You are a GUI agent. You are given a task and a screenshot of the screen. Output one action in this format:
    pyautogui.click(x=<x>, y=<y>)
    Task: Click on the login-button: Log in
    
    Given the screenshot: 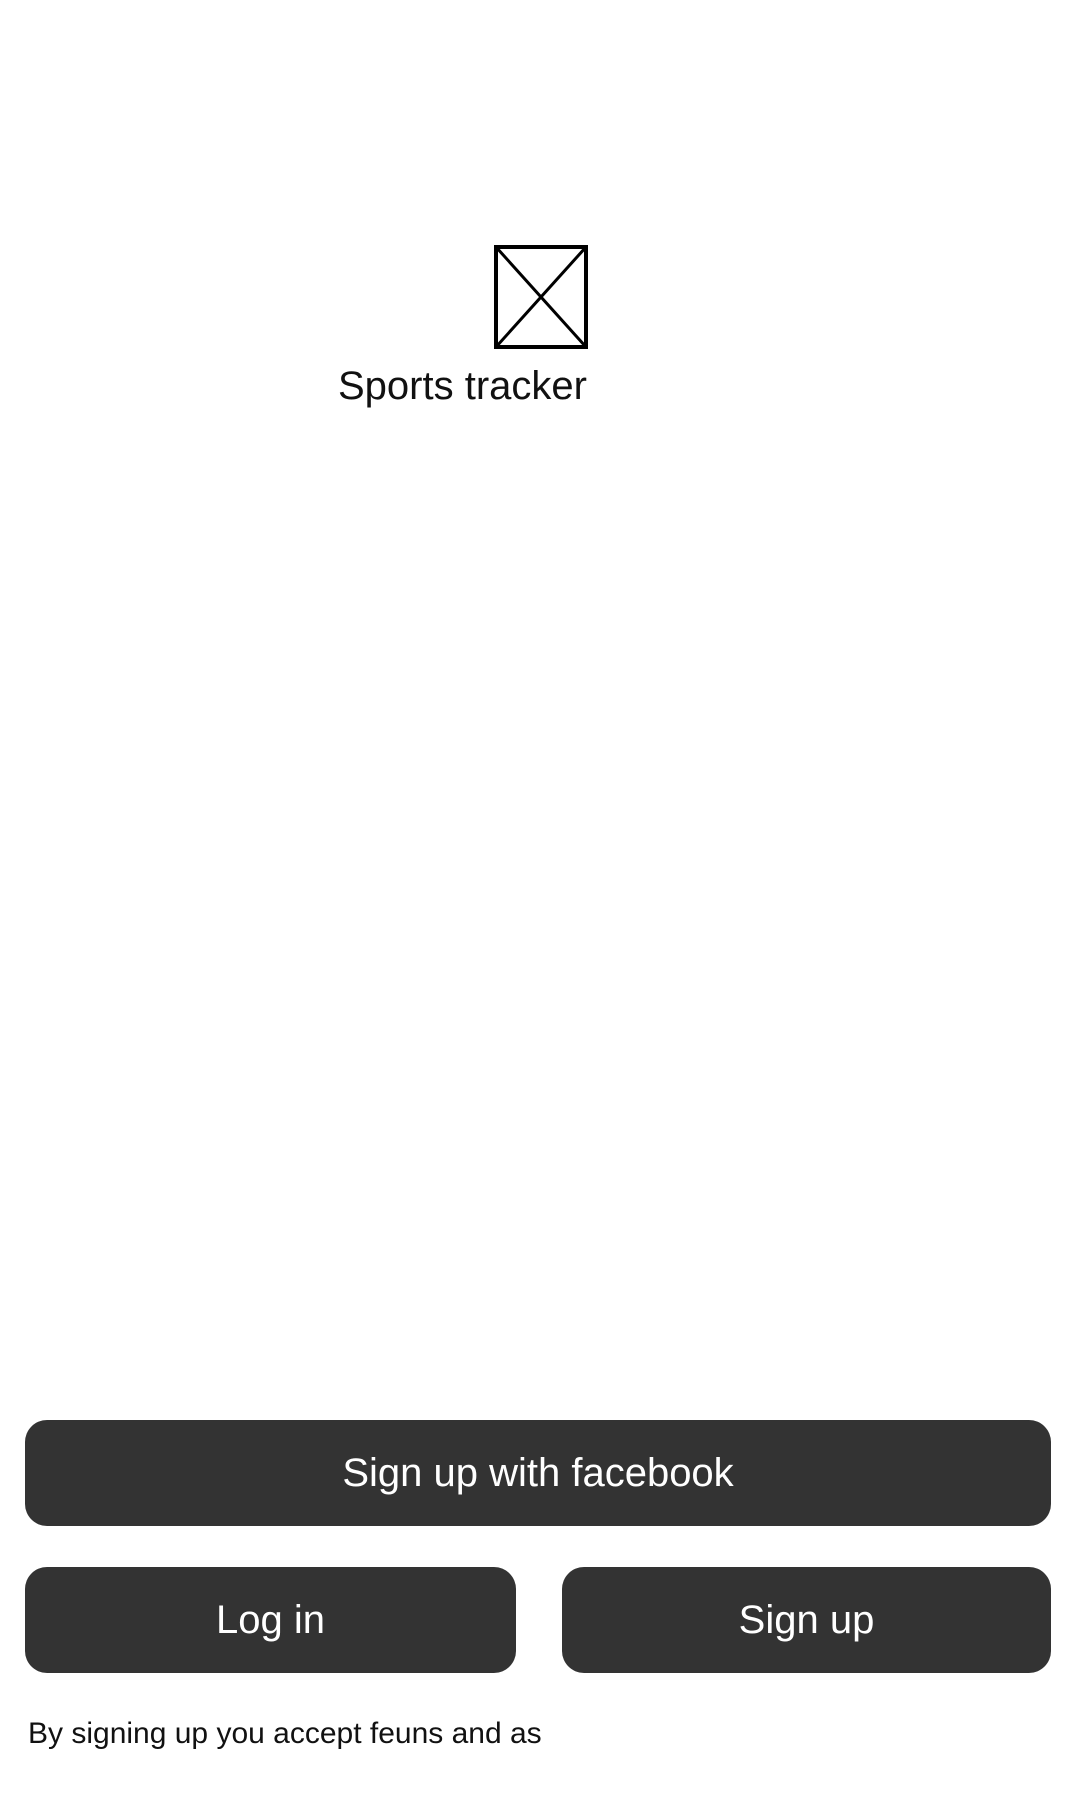 What is the action you would take?
    pyautogui.click(x=270, y=1620)
    